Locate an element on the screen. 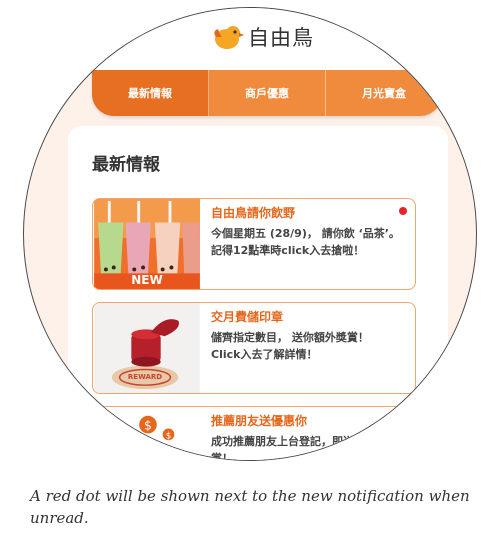 This screenshot has width=500, height=544. new-badge: NEW is located at coordinates (147, 280).